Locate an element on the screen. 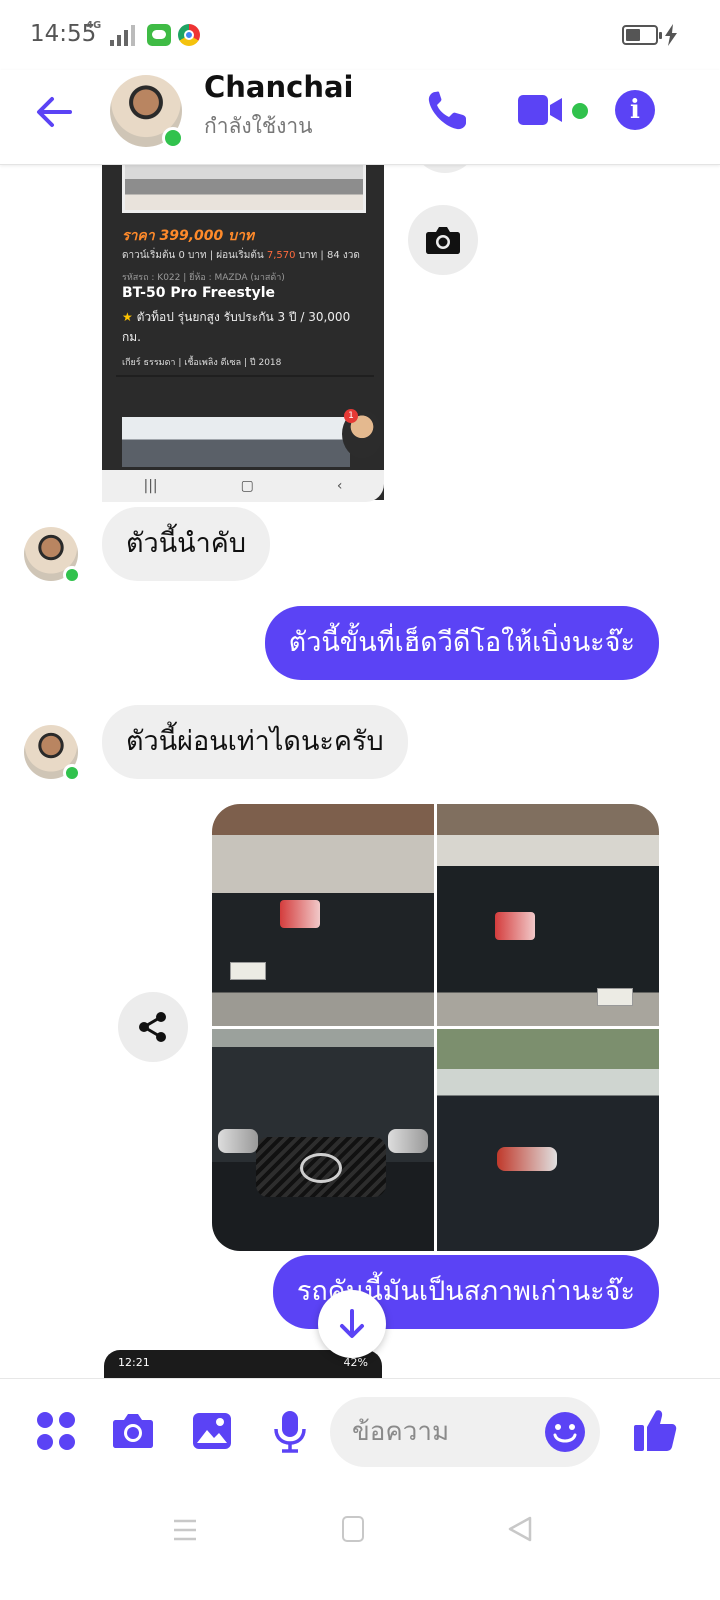  share-button is located at coordinates (153, 1027).